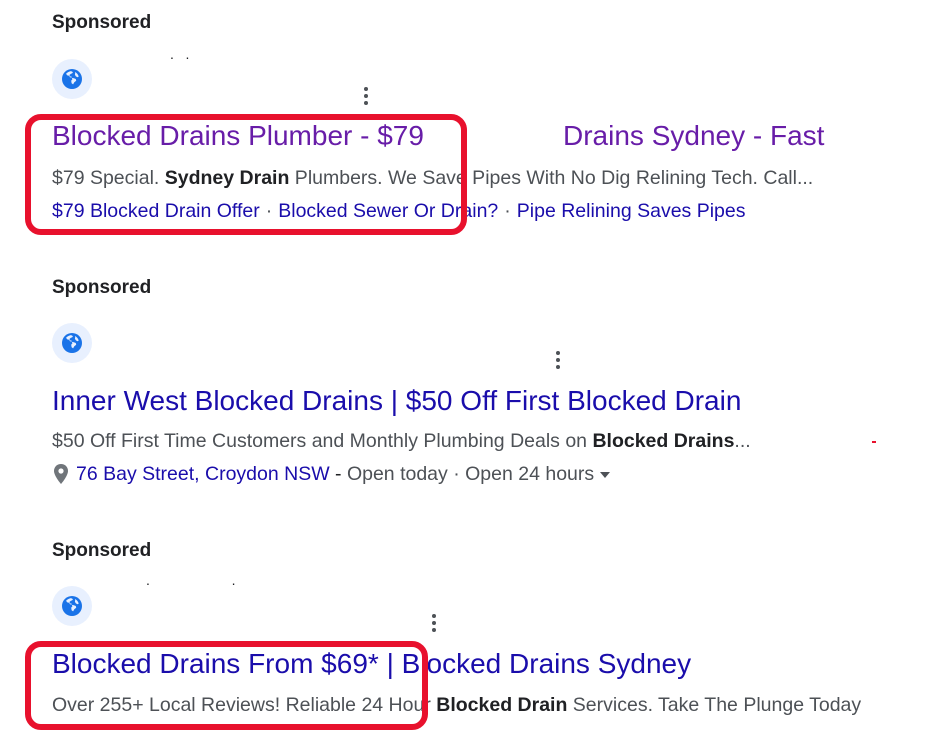 The image size is (952, 748). I want to click on ad-title-continued: Drains Sydney - Fast, so click(693, 136).